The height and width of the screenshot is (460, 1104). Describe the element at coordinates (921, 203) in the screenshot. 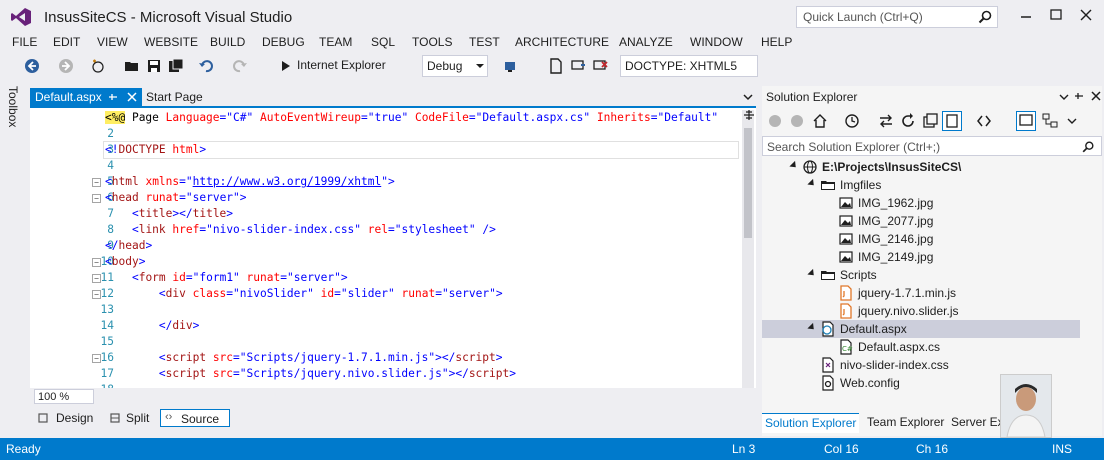

I see `tree-item: IMG_1962.jpg` at that location.